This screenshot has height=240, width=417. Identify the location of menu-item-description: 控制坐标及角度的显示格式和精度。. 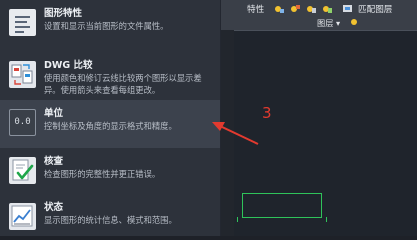
(110, 126).